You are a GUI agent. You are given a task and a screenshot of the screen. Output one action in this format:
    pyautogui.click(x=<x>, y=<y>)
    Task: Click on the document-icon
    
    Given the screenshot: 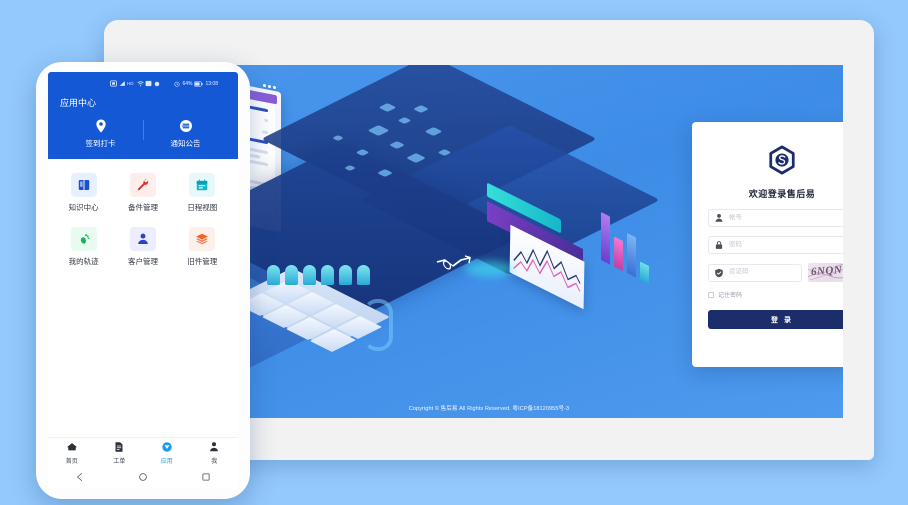 What is the action you would take?
    pyautogui.click(x=119, y=446)
    